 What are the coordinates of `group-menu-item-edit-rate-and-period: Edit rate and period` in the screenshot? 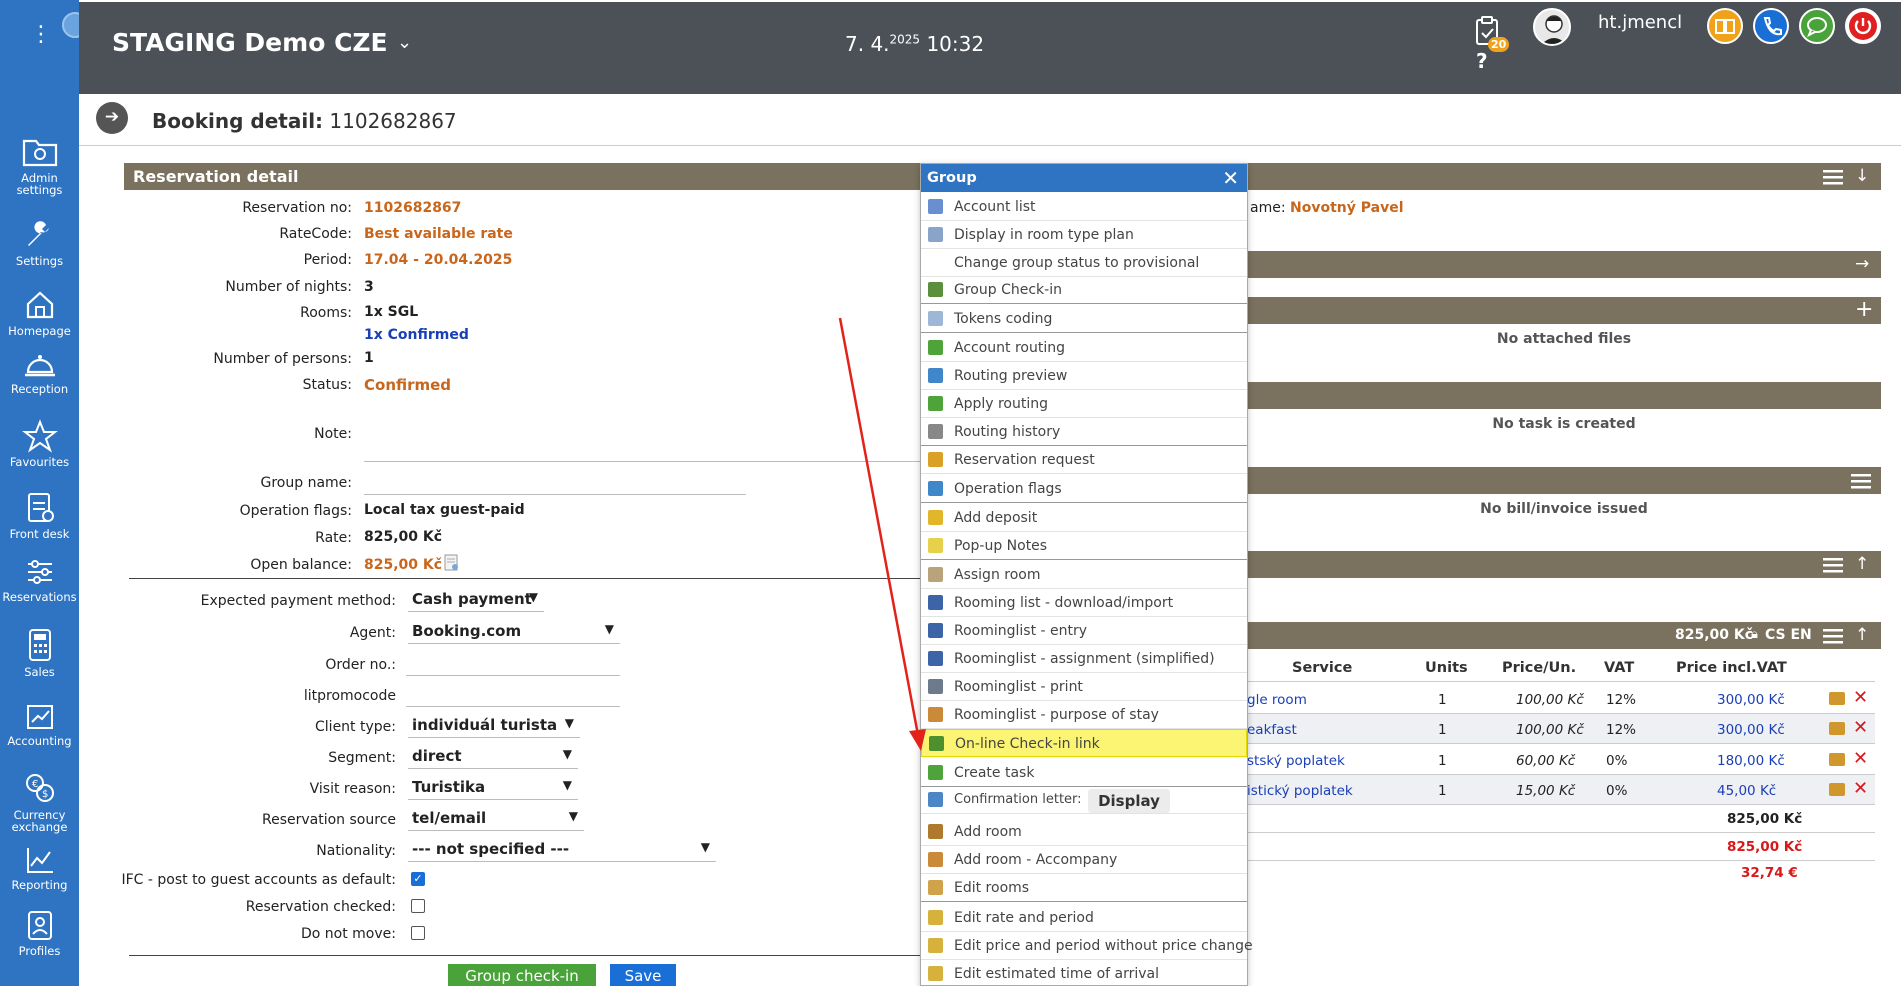 It's located at (1084, 918).